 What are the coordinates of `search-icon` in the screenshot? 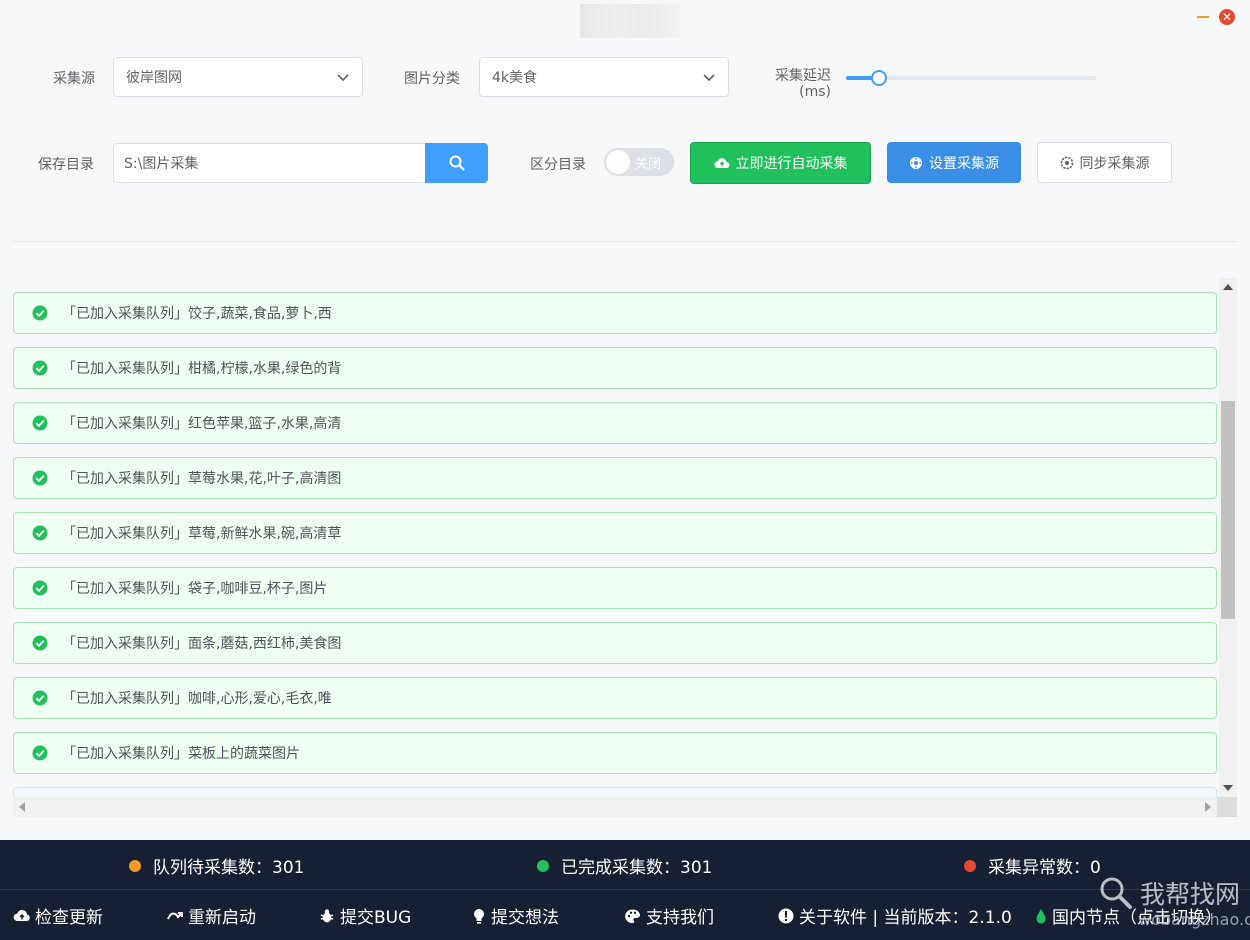 It's located at (457, 163).